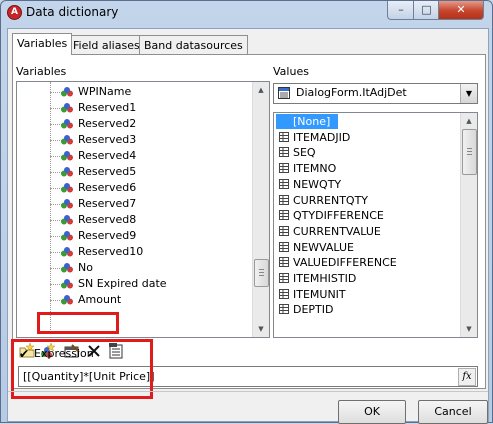 This screenshot has width=493, height=424. I want to click on value-item-label: CURRENTVALUE, so click(337, 231).